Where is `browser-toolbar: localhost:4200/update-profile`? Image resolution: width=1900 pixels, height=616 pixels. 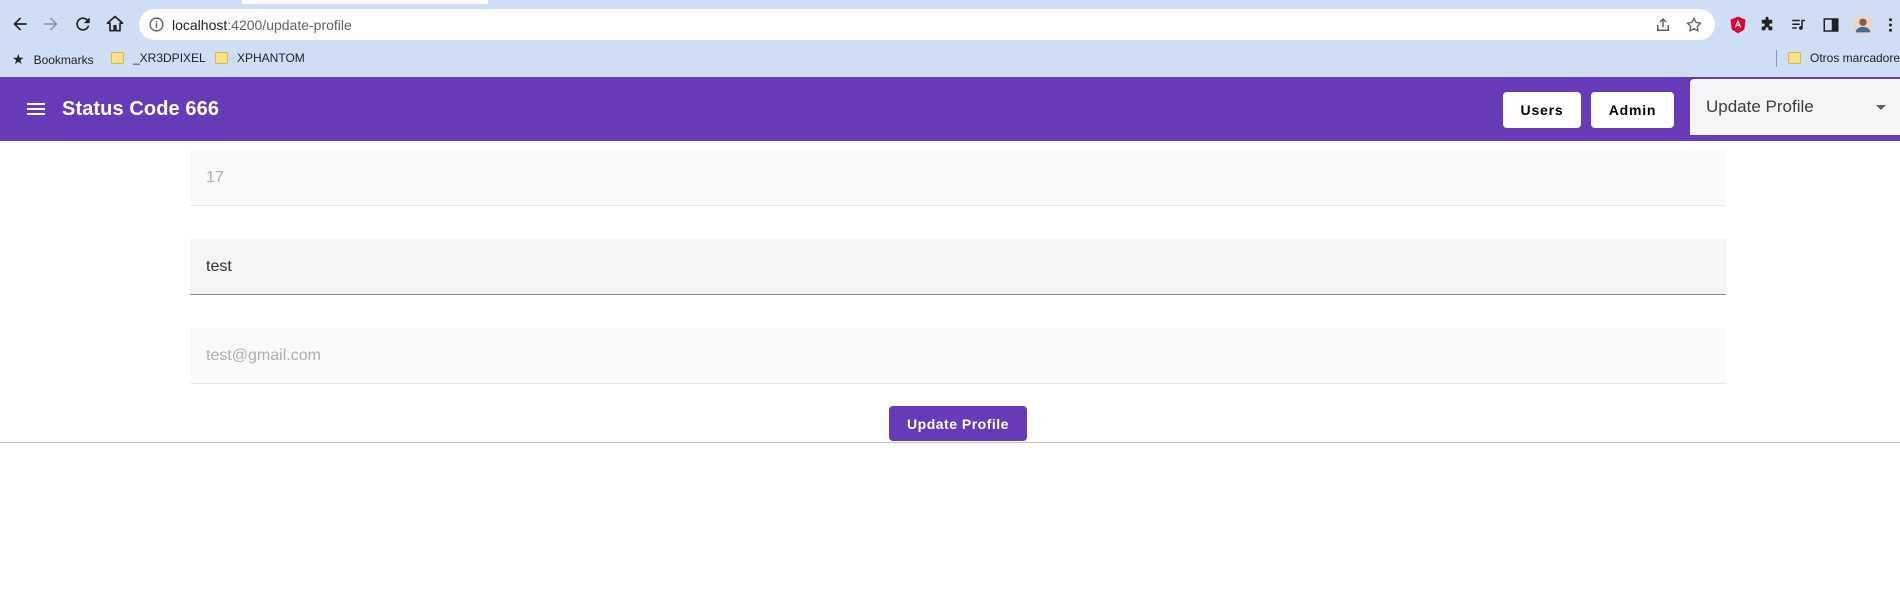 browser-toolbar: localhost:4200/update-profile is located at coordinates (950, 24).